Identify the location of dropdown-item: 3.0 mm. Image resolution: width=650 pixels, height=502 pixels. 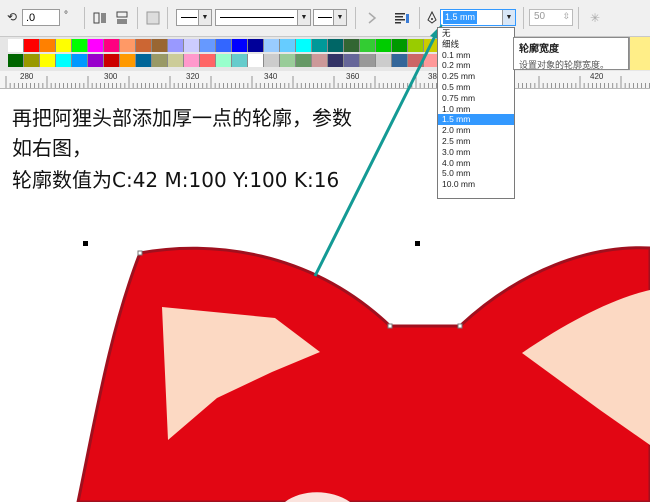
(476, 152).